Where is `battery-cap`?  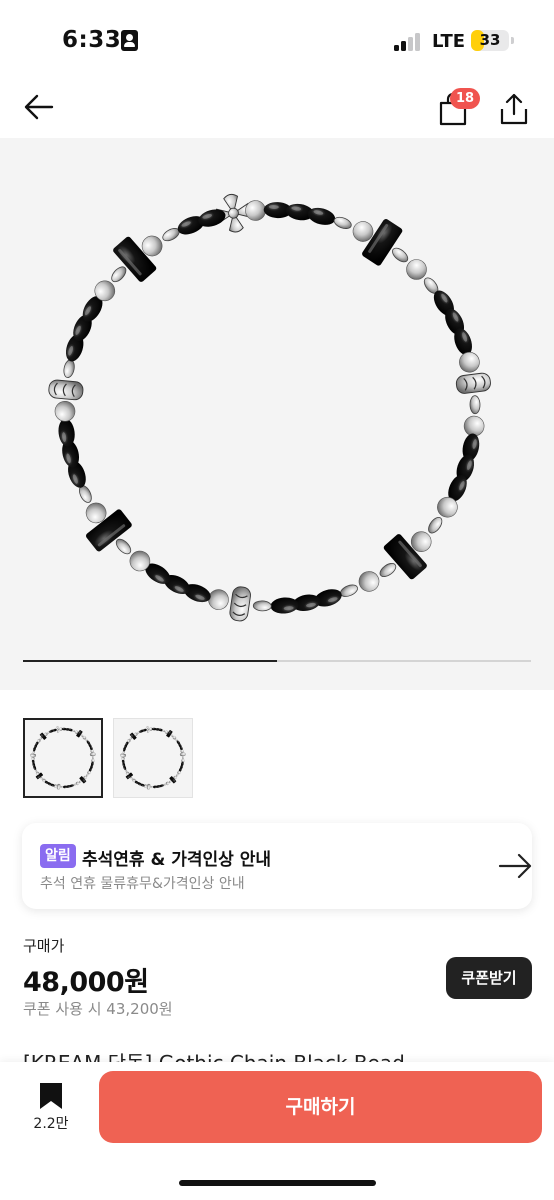 battery-cap is located at coordinates (512, 40).